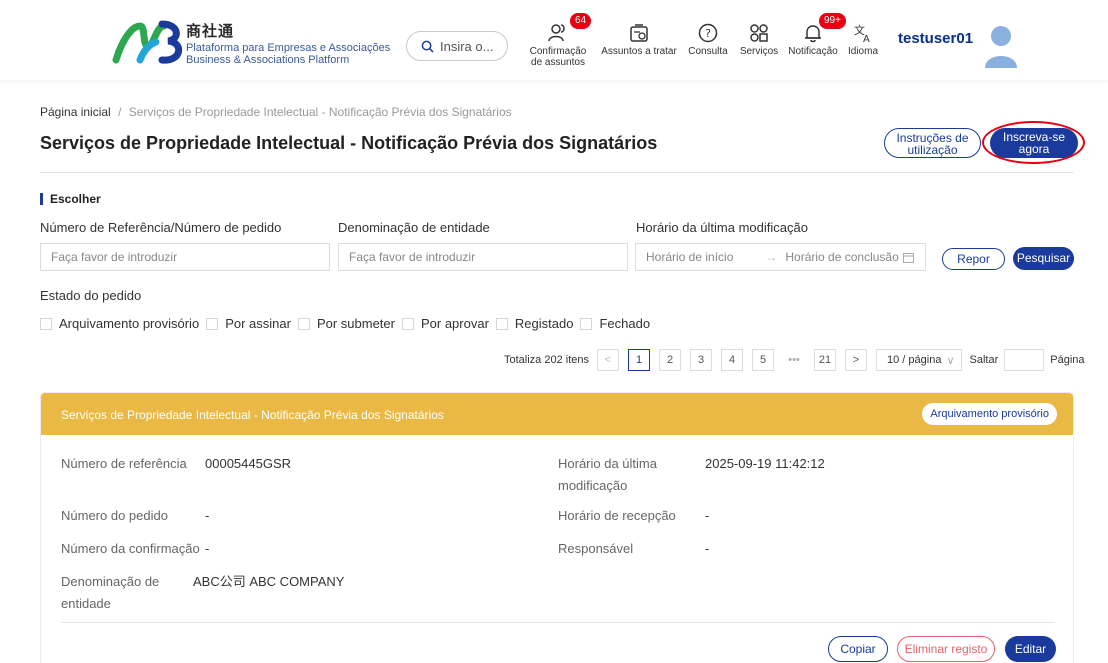 The image size is (1108, 663). I want to click on task-icon, so click(639, 33).